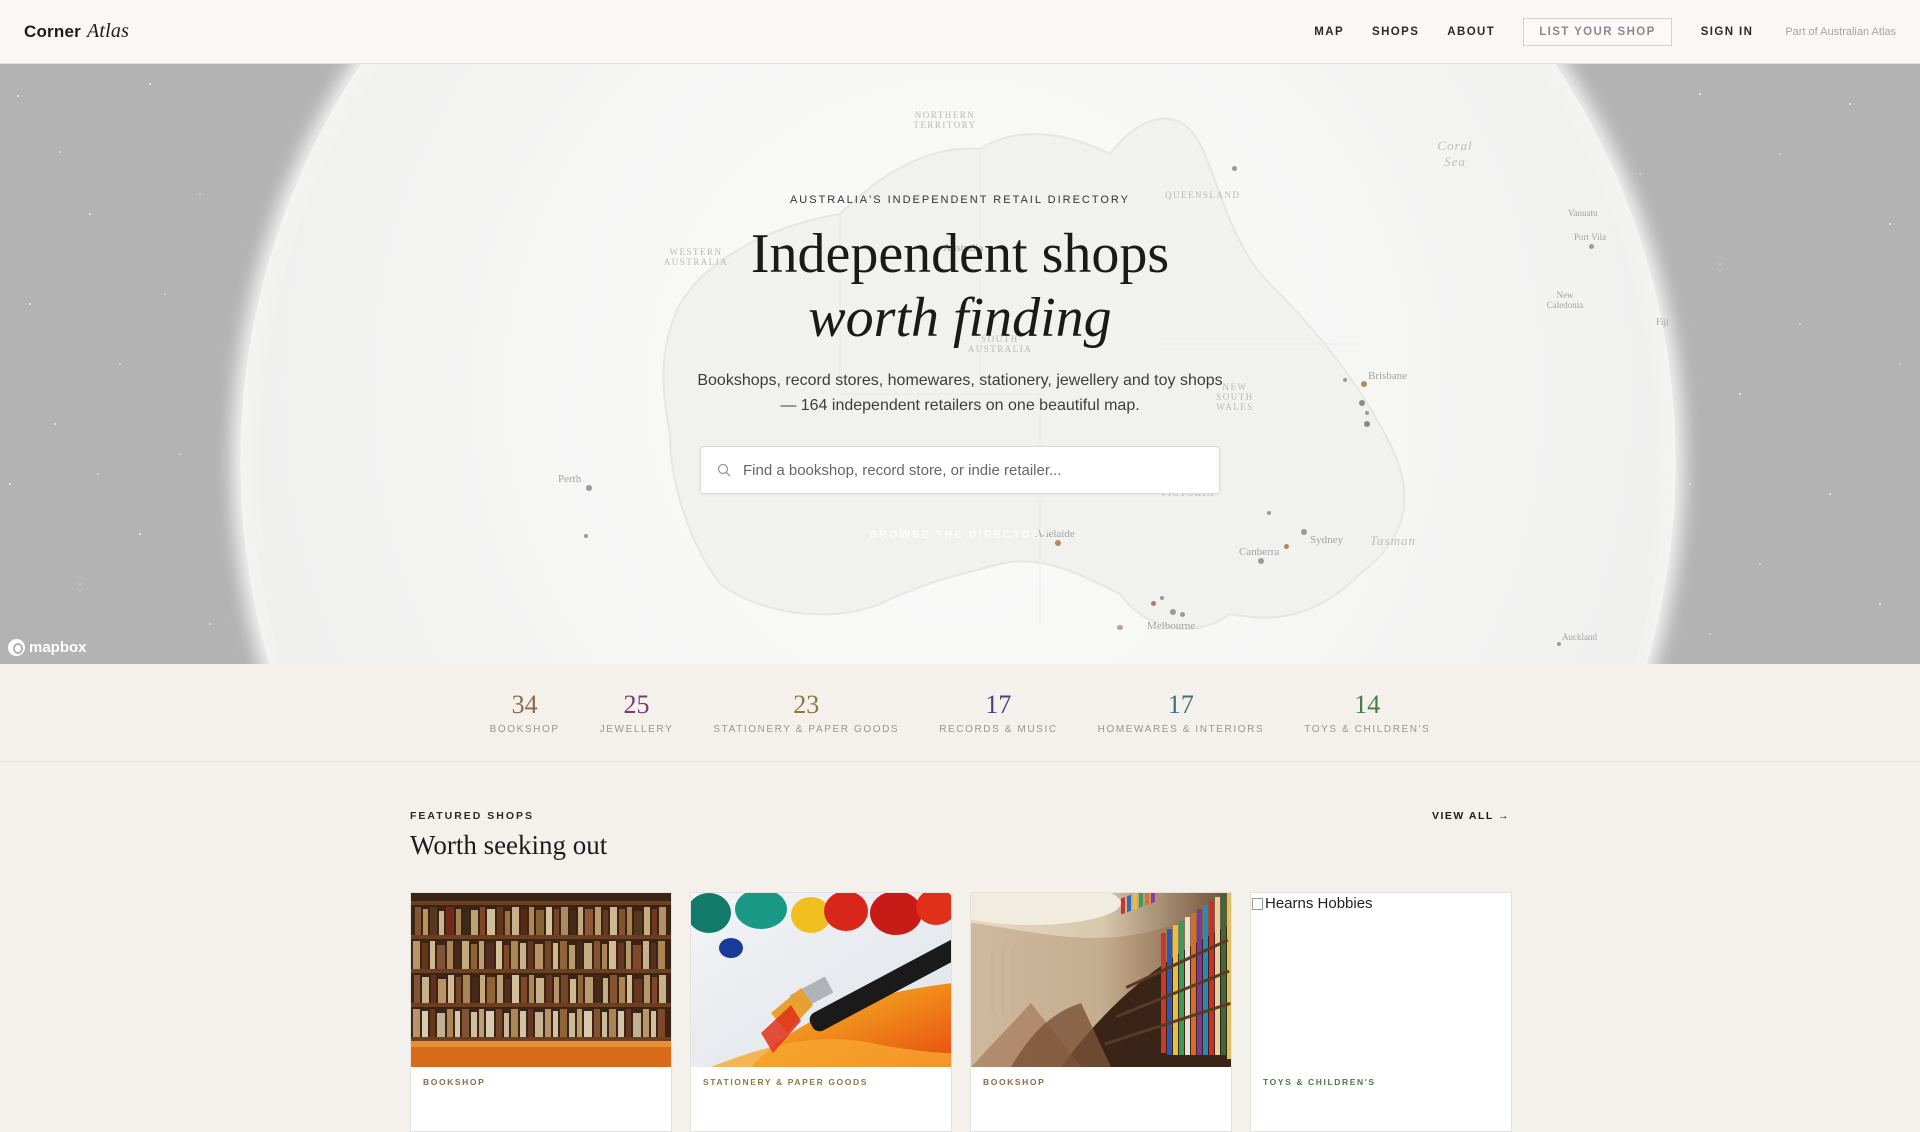 The image size is (1920, 1132). Describe the element at coordinates (1471, 32) in the screenshot. I see `nav-link-about: ABOUT` at that location.